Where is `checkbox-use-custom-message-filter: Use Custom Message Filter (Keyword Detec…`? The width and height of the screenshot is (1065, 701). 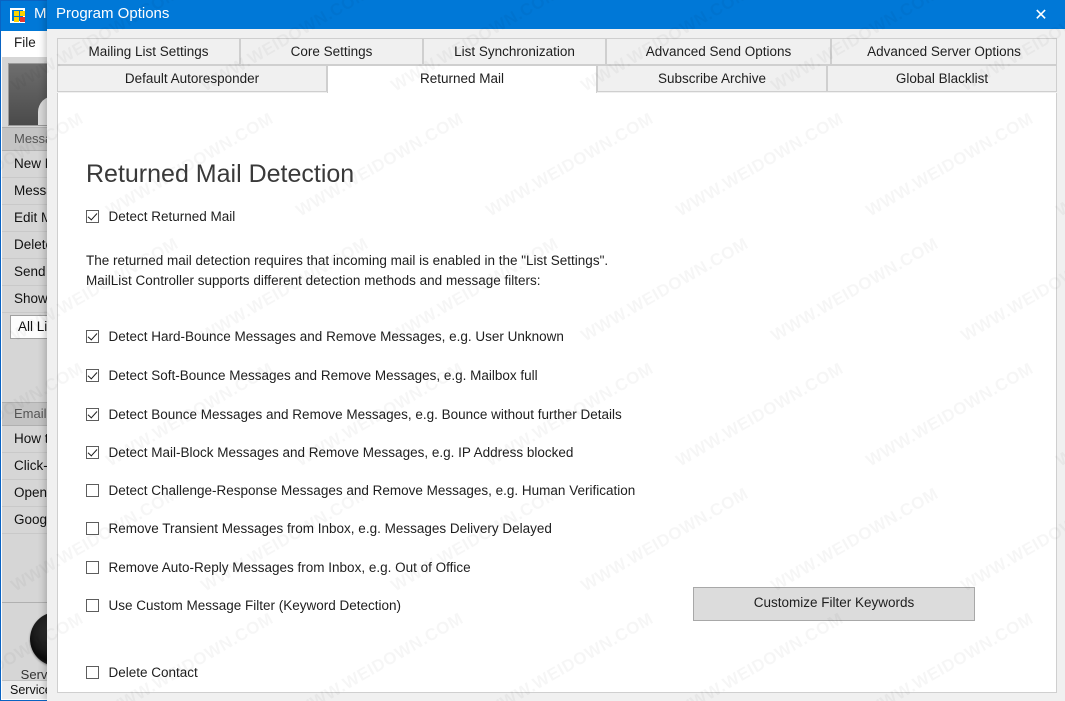
checkbox-use-custom-message-filter: Use Custom Message Filter (Keyword Detec… is located at coordinates (243, 608).